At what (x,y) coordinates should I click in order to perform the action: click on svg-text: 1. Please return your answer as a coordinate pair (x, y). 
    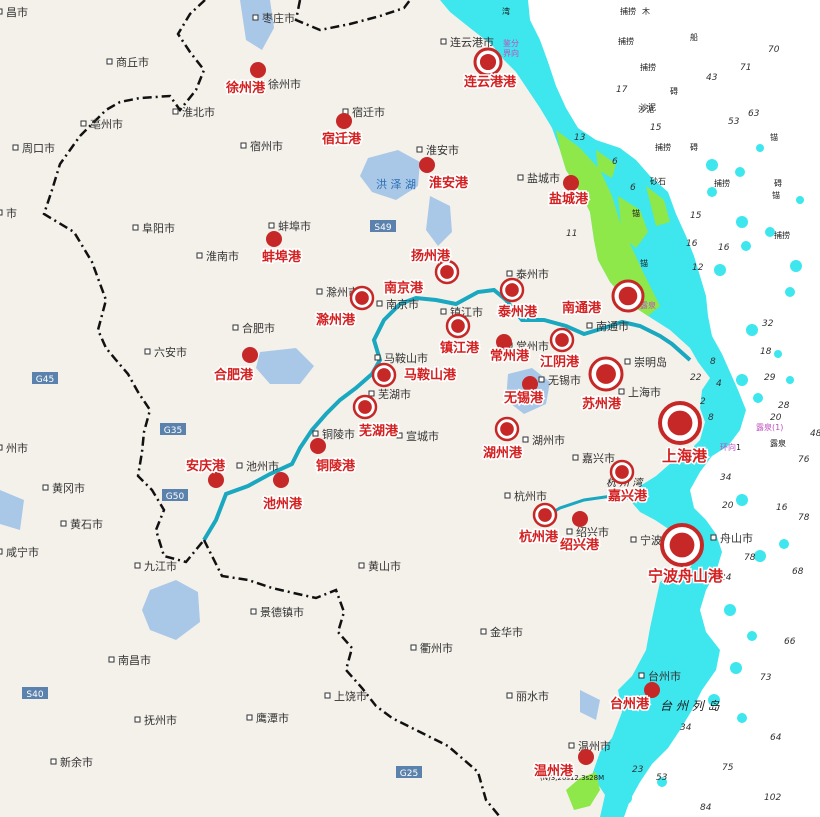
    Looking at the image, I should click on (738, 447).